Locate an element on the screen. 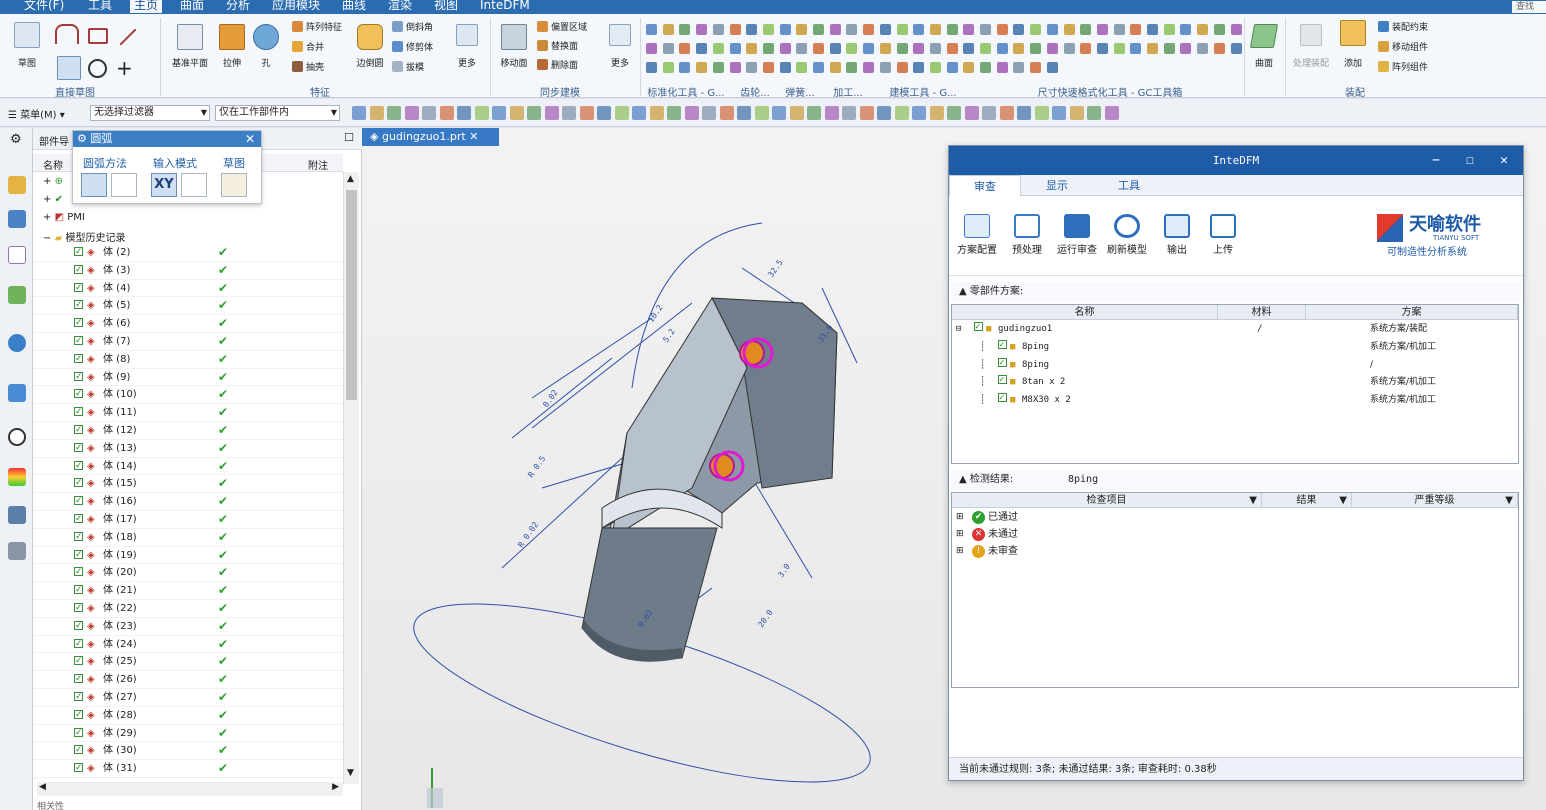 The height and width of the screenshot is (810, 1546). vertical-scrollbar: ▲ ▼ is located at coordinates (351, 478).